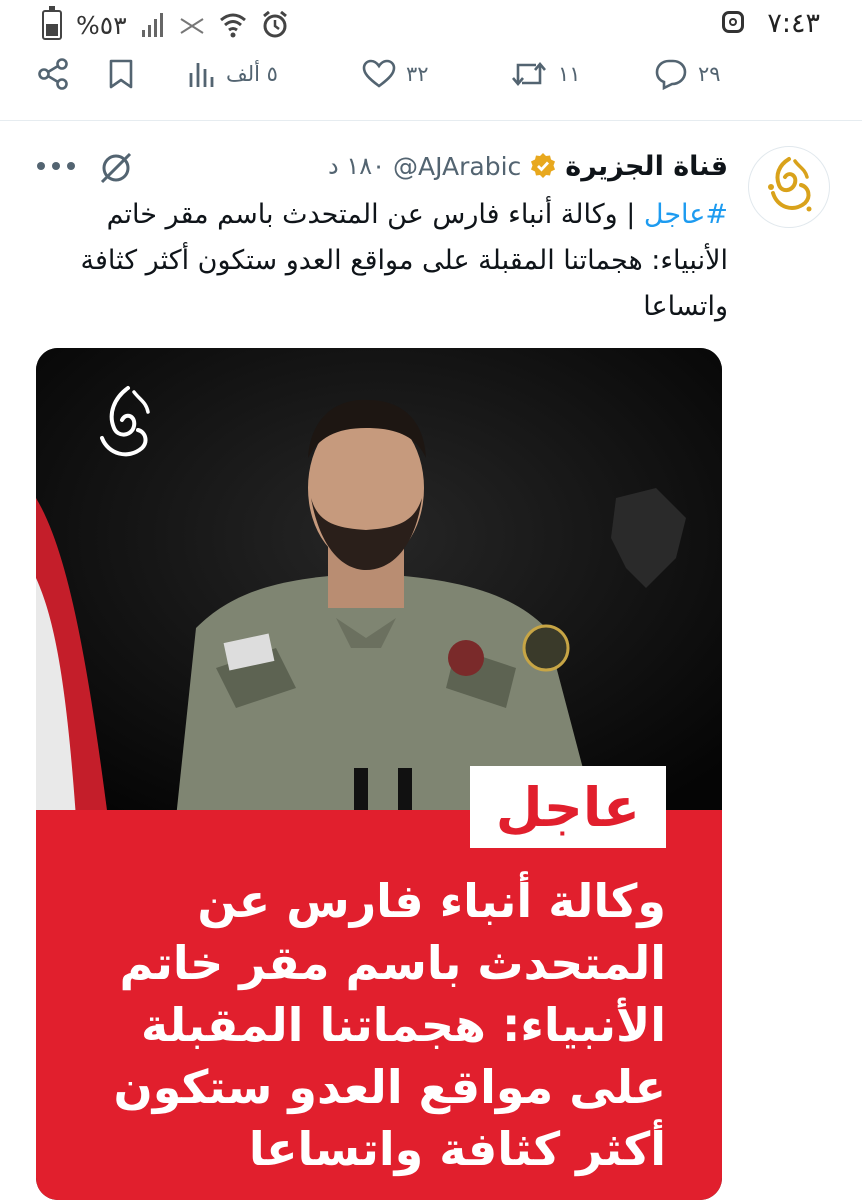 This screenshot has width=862, height=1200. What do you see at coordinates (431, 24) in the screenshot?
I see `status-bar: ٧:٤٣ %٥٣` at bounding box center [431, 24].